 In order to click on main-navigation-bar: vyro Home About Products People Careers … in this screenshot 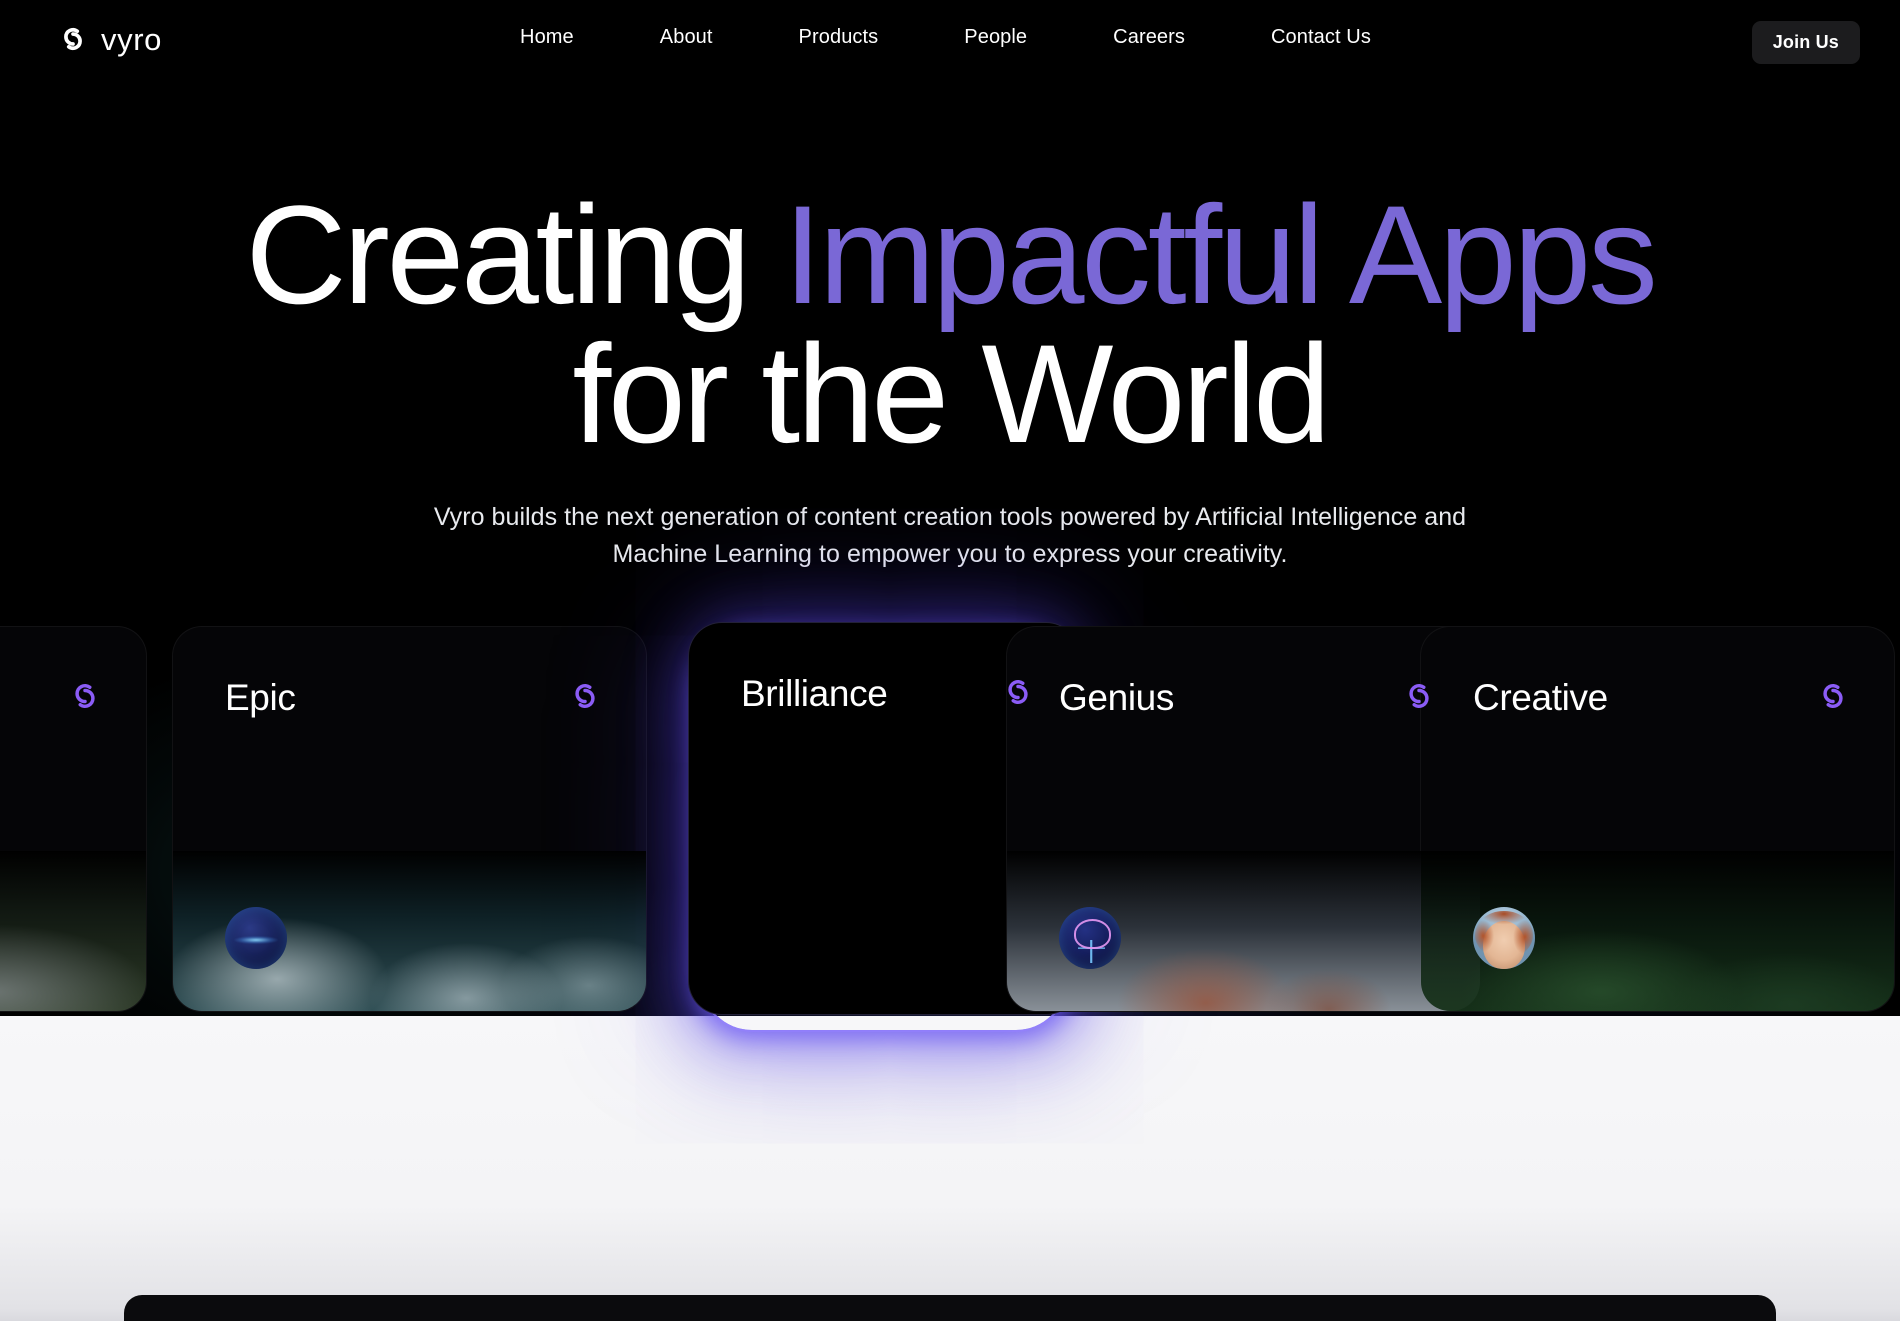, I will do `click(950, 43)`.